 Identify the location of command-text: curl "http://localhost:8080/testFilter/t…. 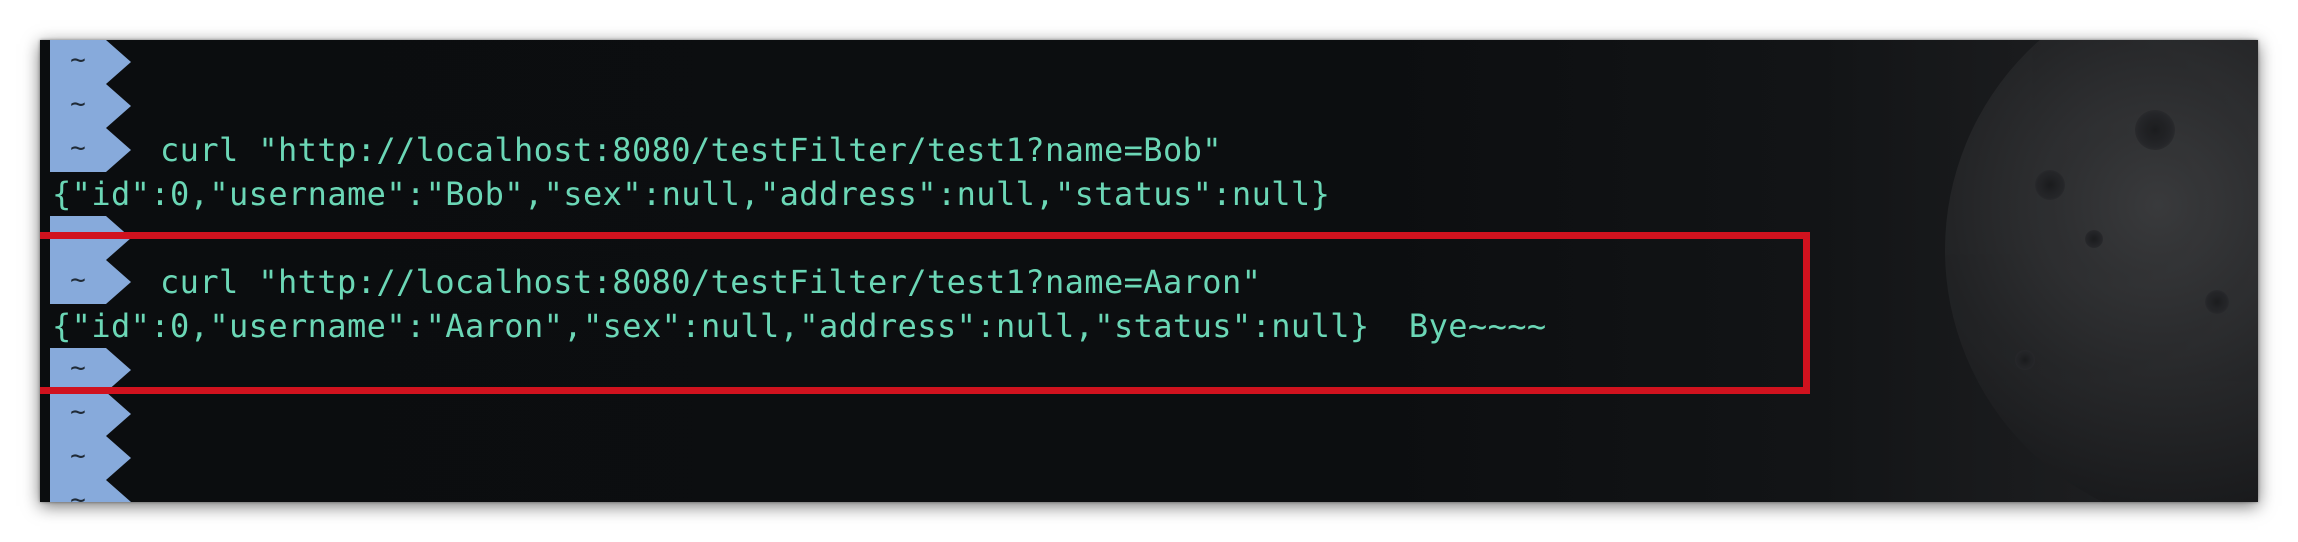
(691, 150).